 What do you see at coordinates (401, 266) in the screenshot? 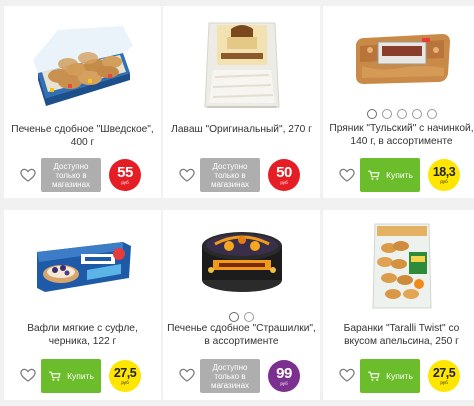
I see `taralli-bag-image` at bounding box center [401, 266].